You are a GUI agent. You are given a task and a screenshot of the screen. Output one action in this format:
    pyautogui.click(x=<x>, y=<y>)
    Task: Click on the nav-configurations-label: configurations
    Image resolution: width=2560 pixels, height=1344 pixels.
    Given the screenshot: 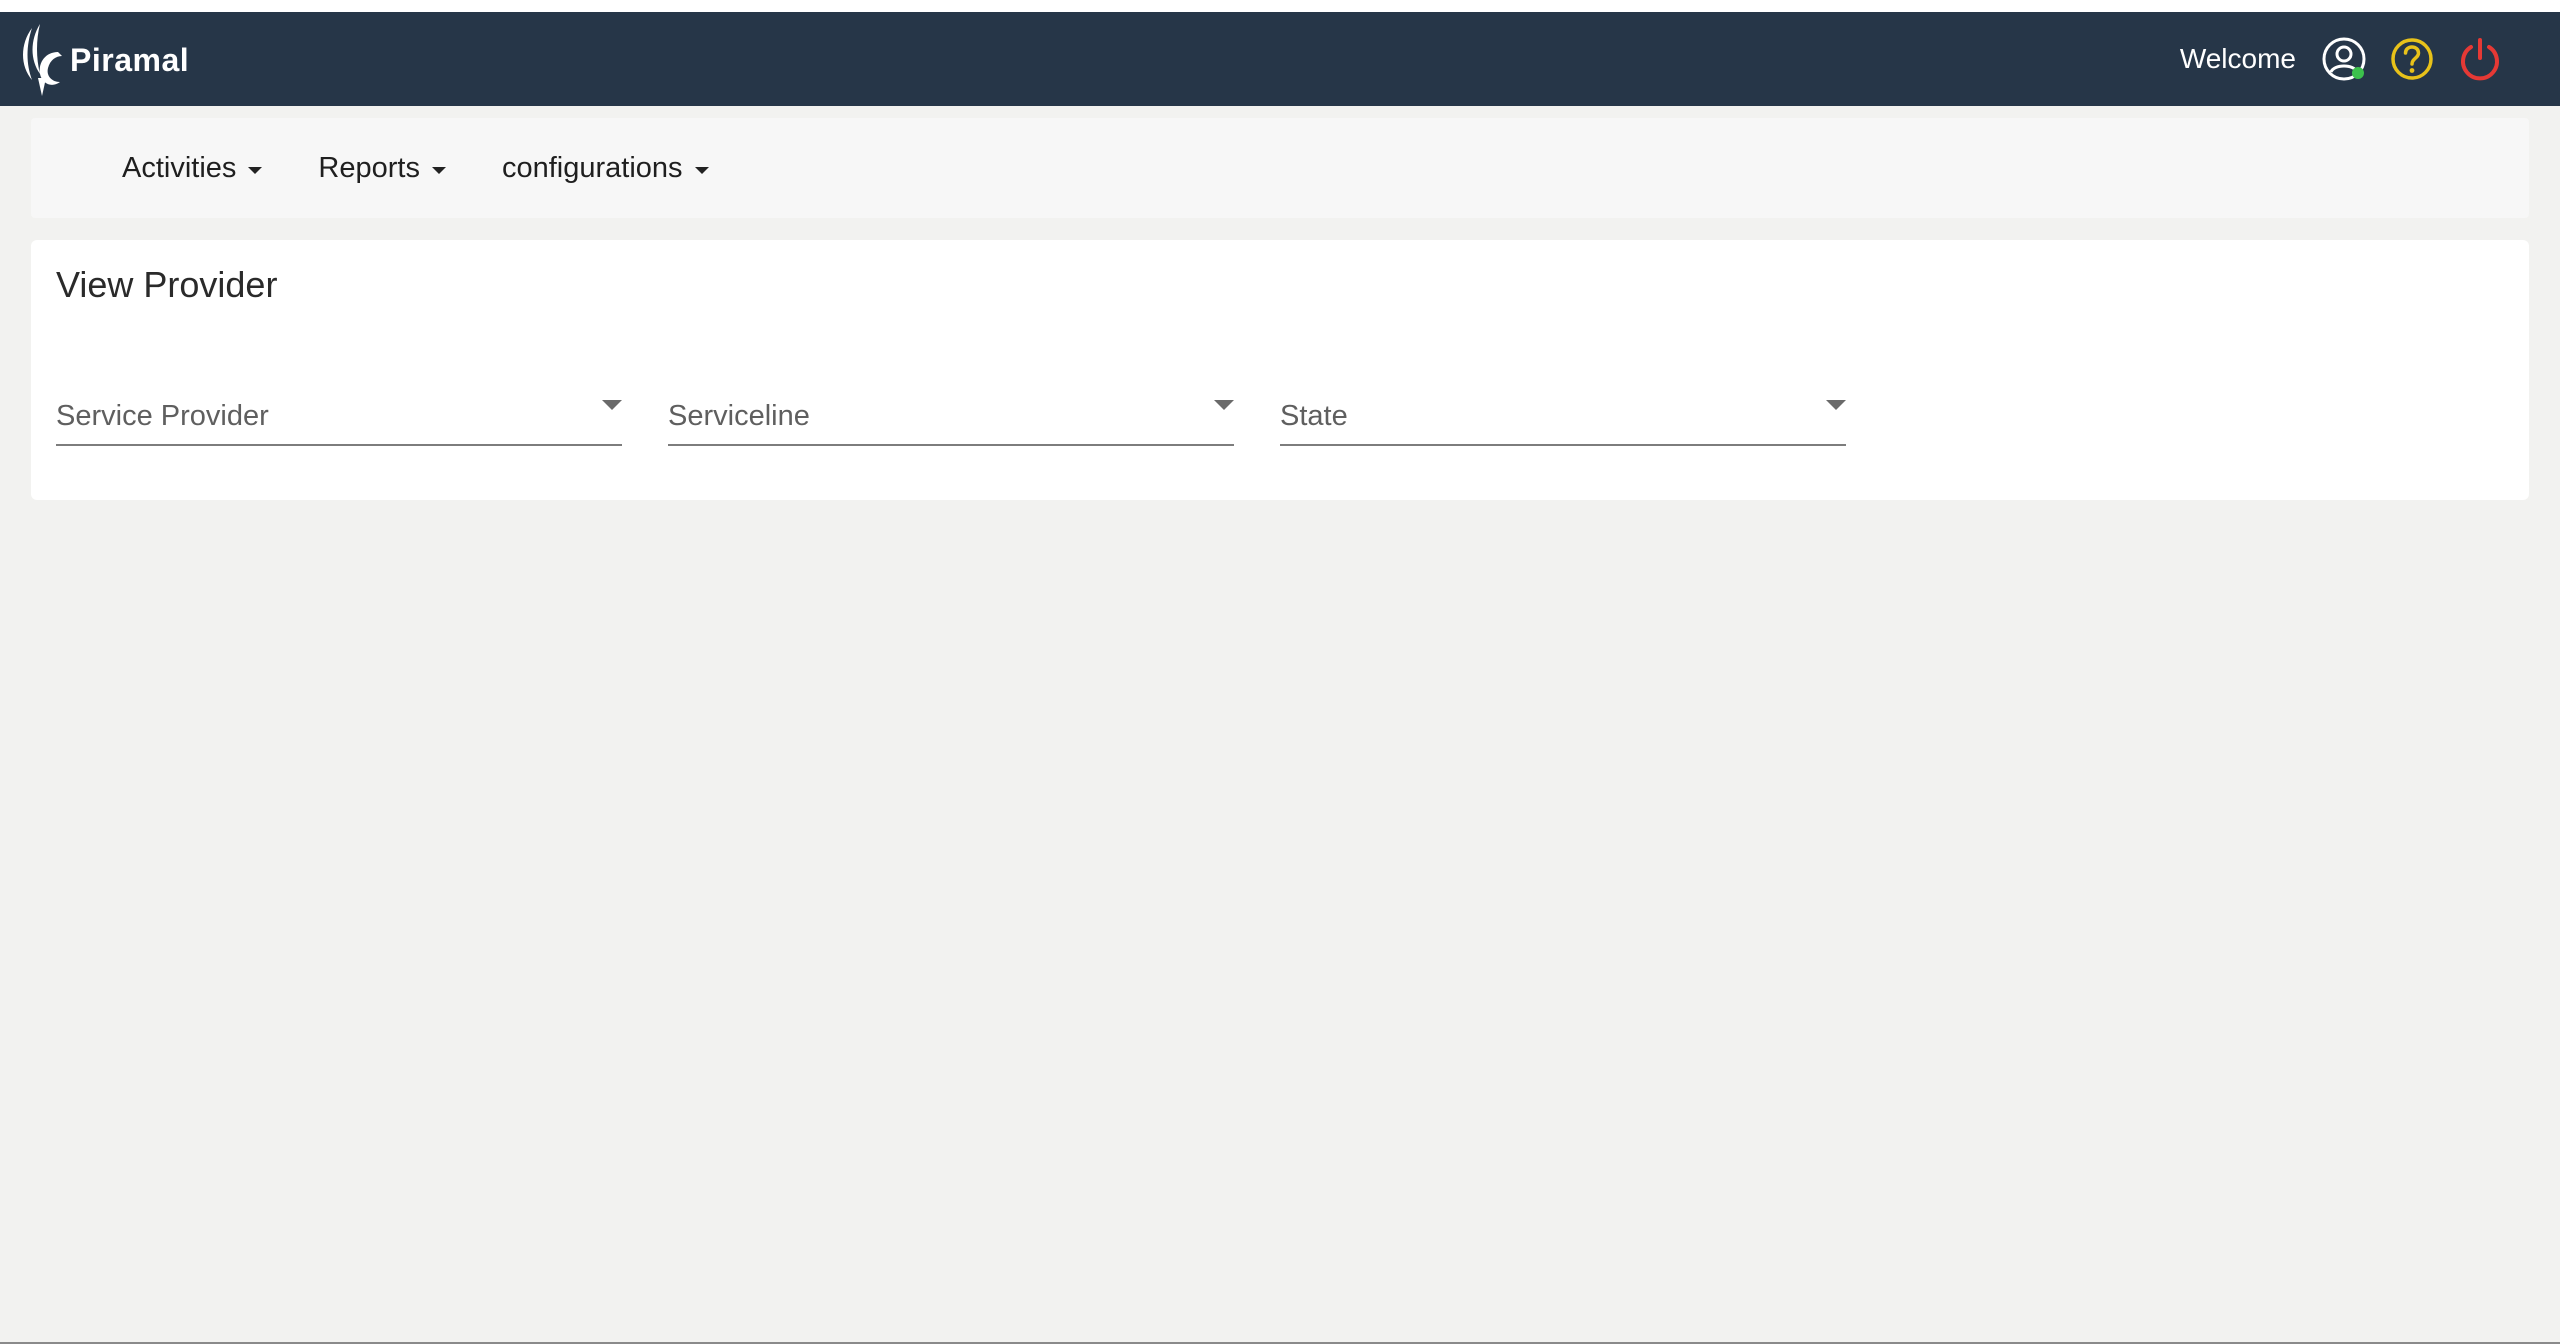 What is the action you would take?
    pyautogui.click(x=592, y=167)
    